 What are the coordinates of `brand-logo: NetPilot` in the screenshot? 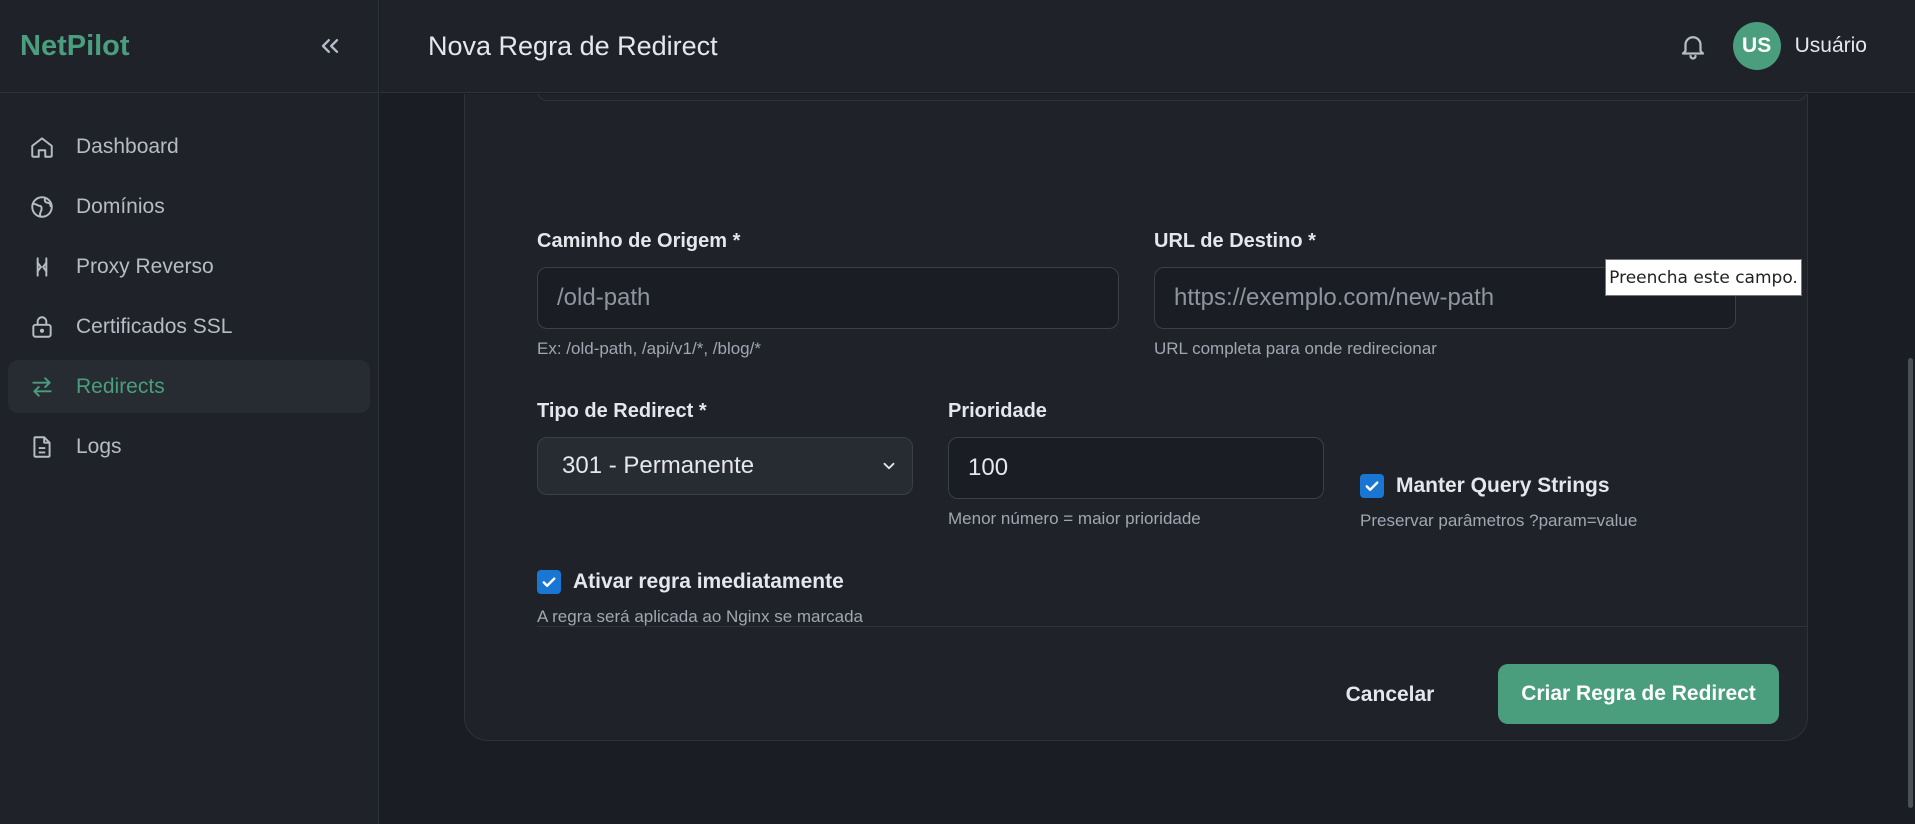 It's located at (75, 46).